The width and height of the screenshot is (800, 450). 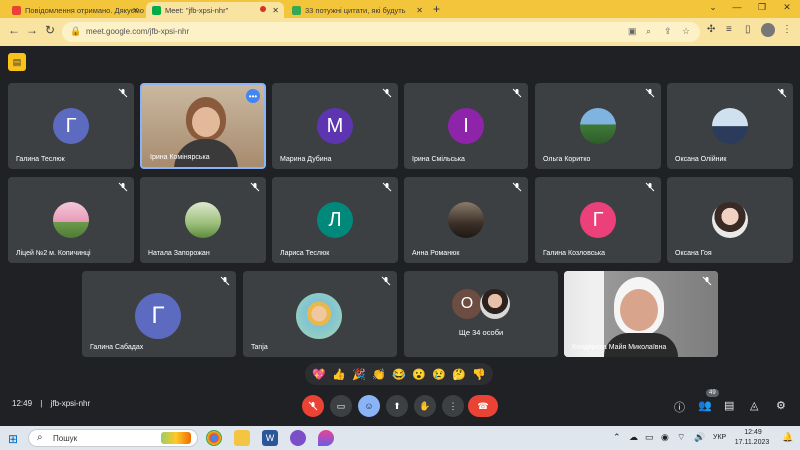 I want to click on close-window-button: ✕, so click(x=787, y=7).